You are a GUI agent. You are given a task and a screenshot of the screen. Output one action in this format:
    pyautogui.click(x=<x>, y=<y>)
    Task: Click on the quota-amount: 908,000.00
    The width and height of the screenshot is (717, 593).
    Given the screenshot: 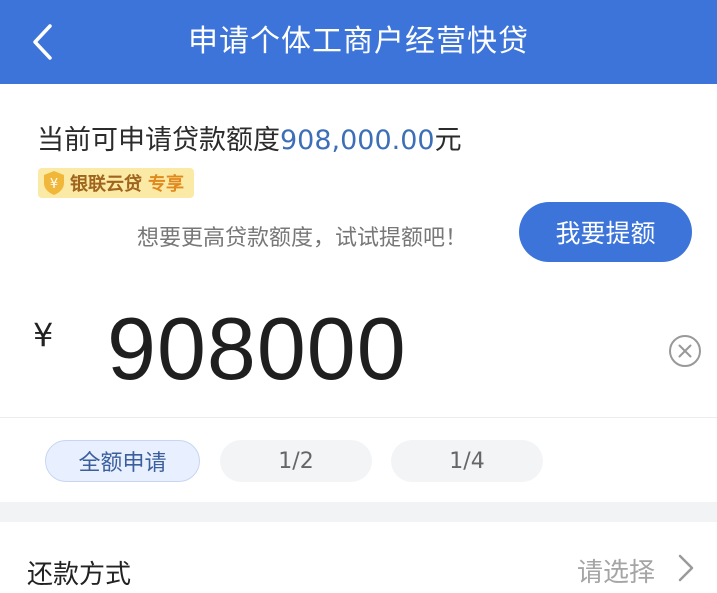 What is the action you would take?
    pyautogui.click(x=357, y=140)
    